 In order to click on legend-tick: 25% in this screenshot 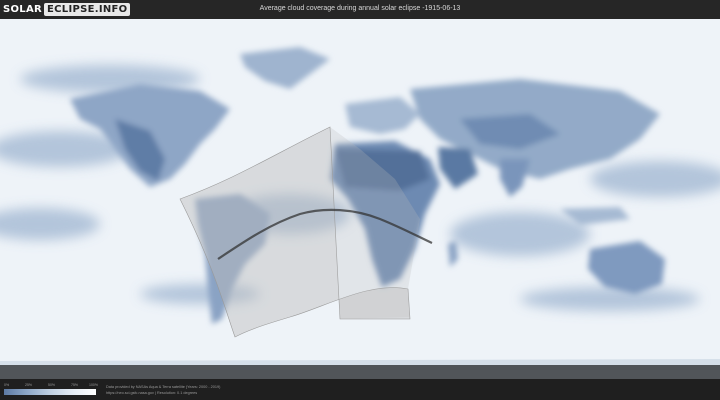, I will do `click(29, 385)`.